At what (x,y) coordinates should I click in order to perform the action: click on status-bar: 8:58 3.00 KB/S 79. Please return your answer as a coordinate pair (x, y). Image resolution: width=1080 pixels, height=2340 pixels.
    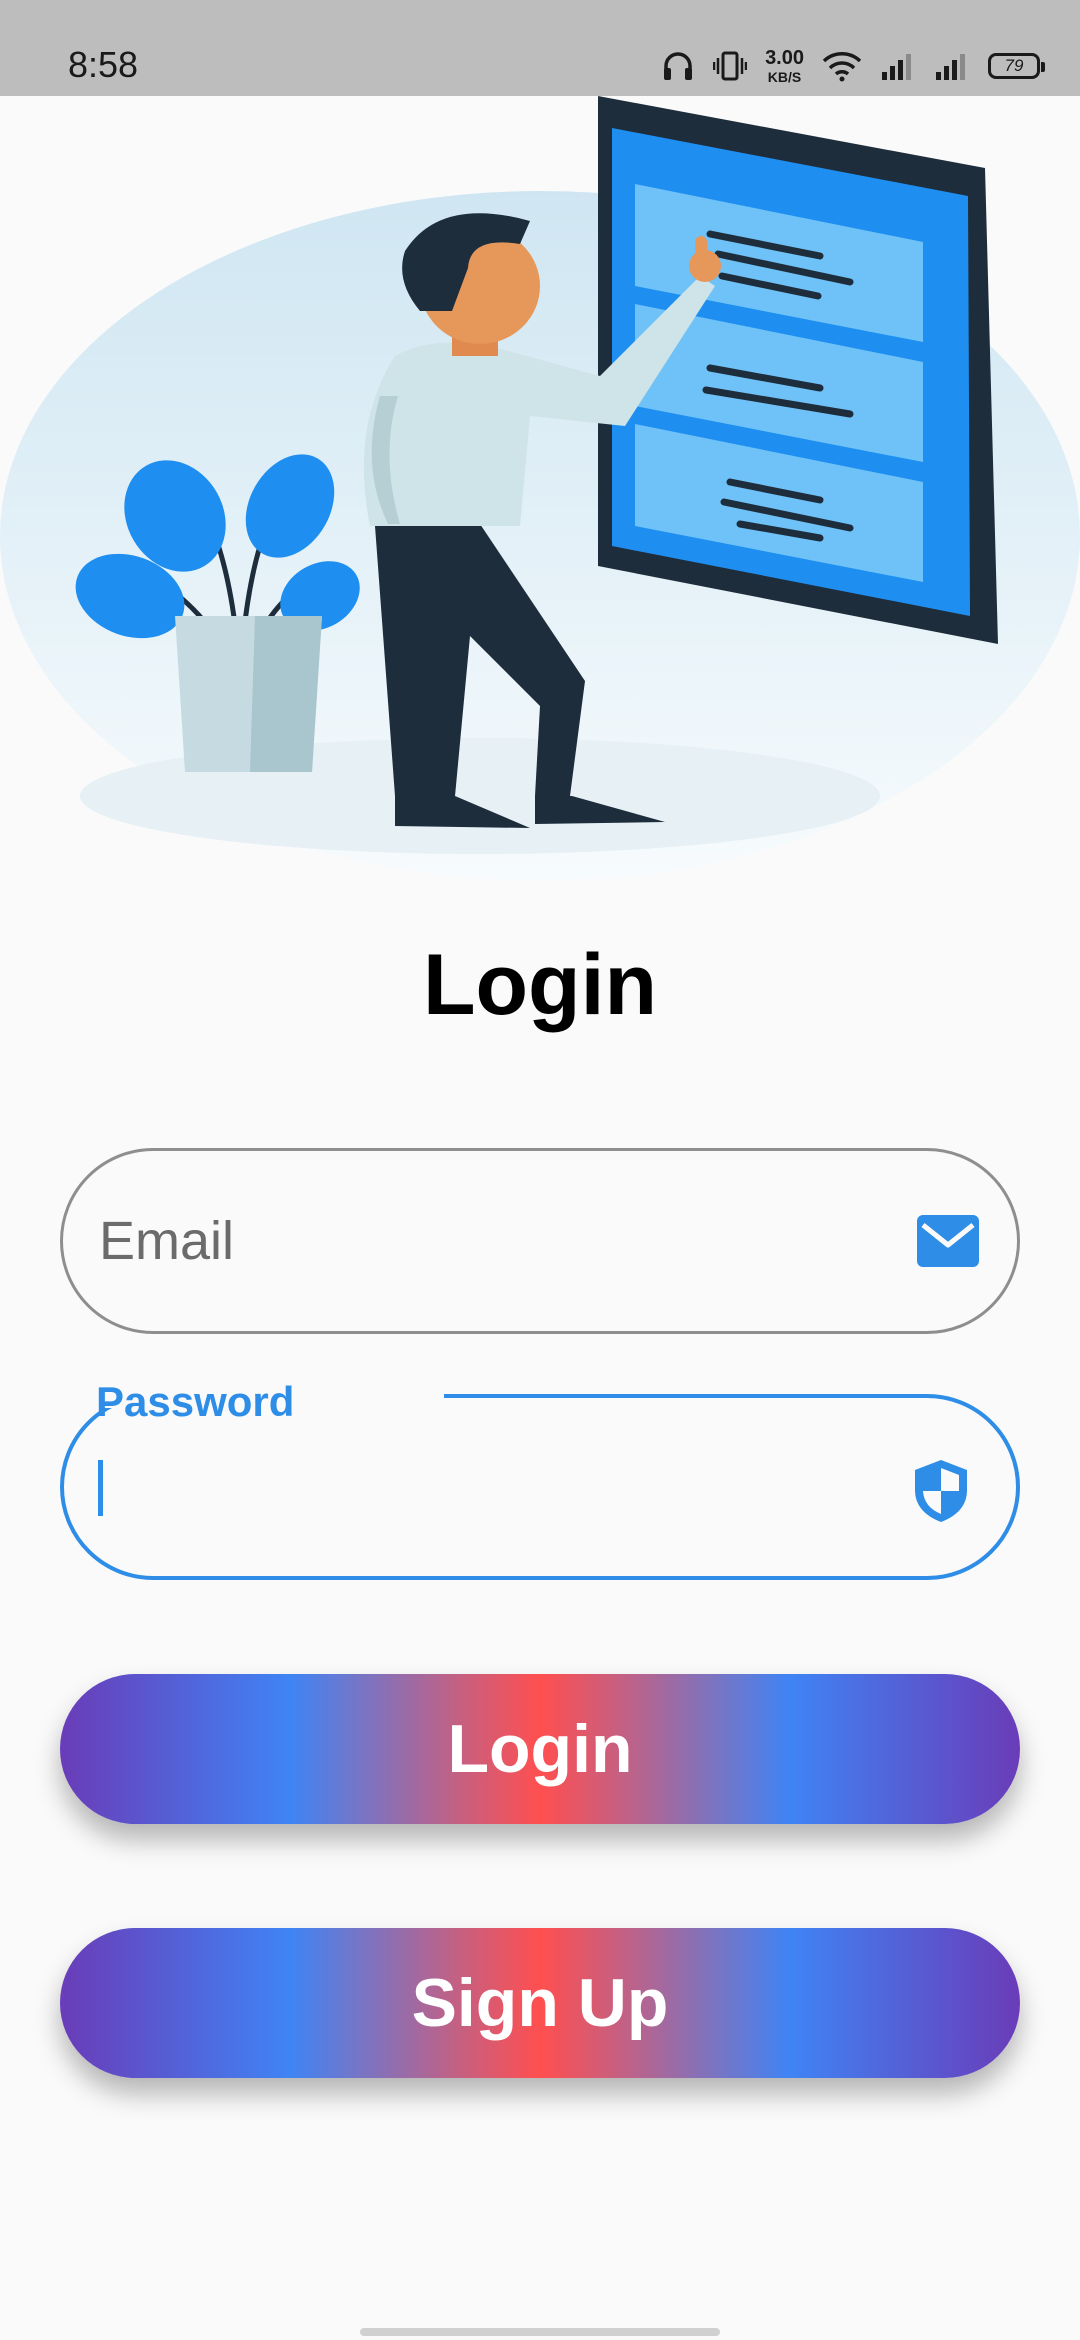
    Looking at the image, I should click on (540, 48).